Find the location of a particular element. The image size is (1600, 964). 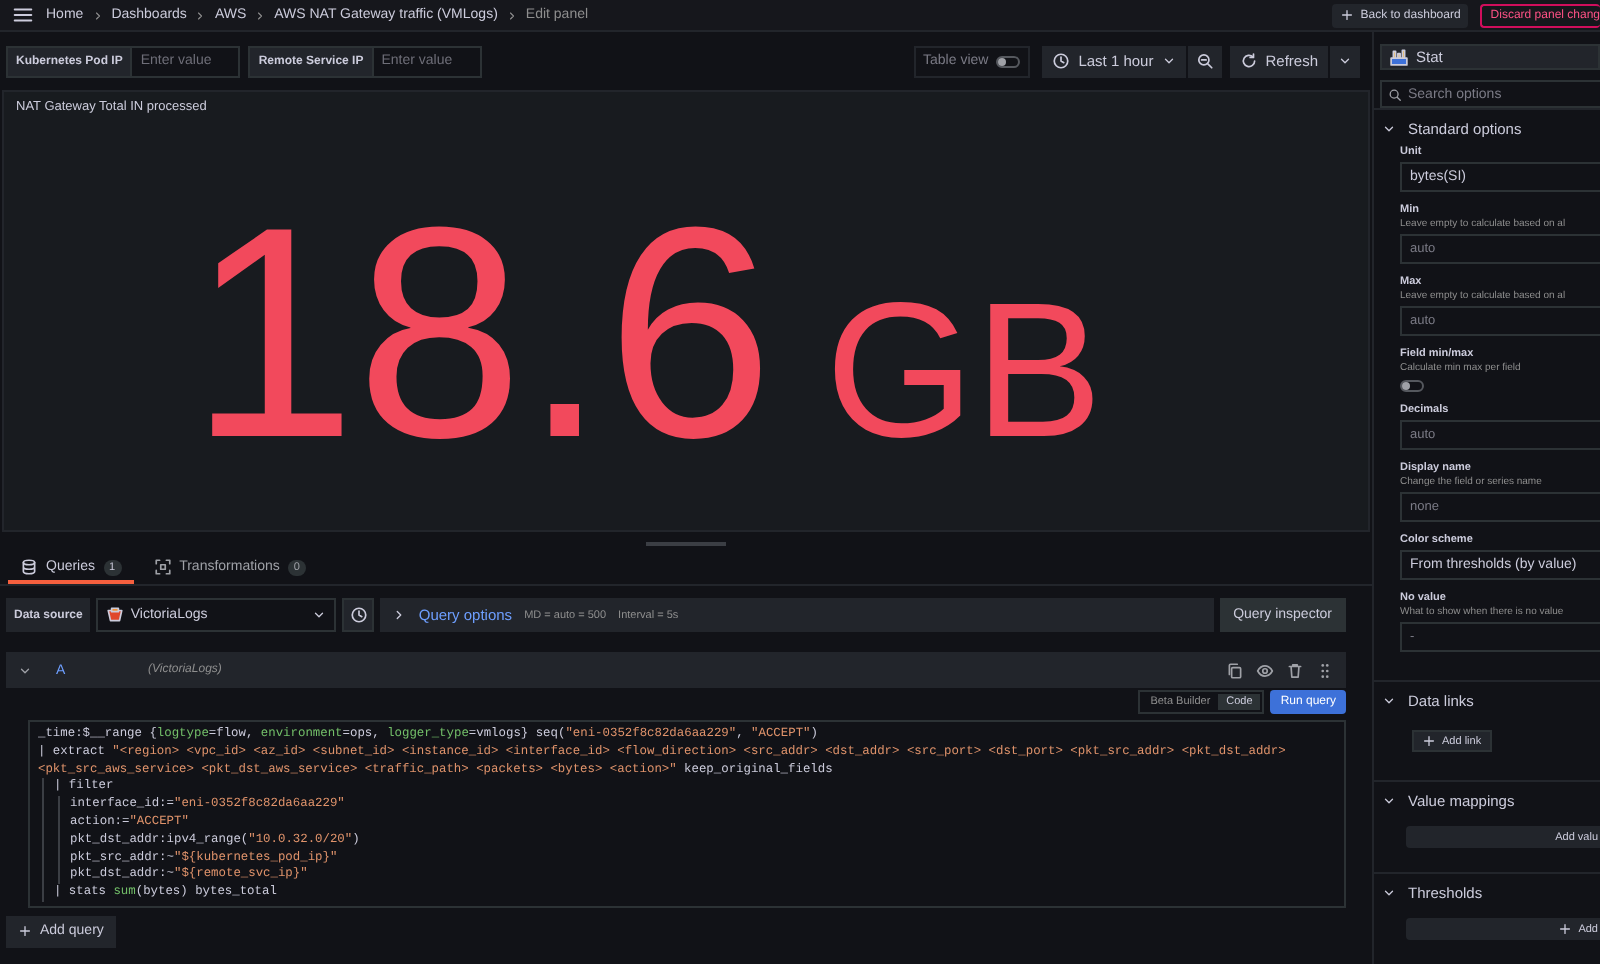

refresh-icon is located at coordinates (1248, 61).